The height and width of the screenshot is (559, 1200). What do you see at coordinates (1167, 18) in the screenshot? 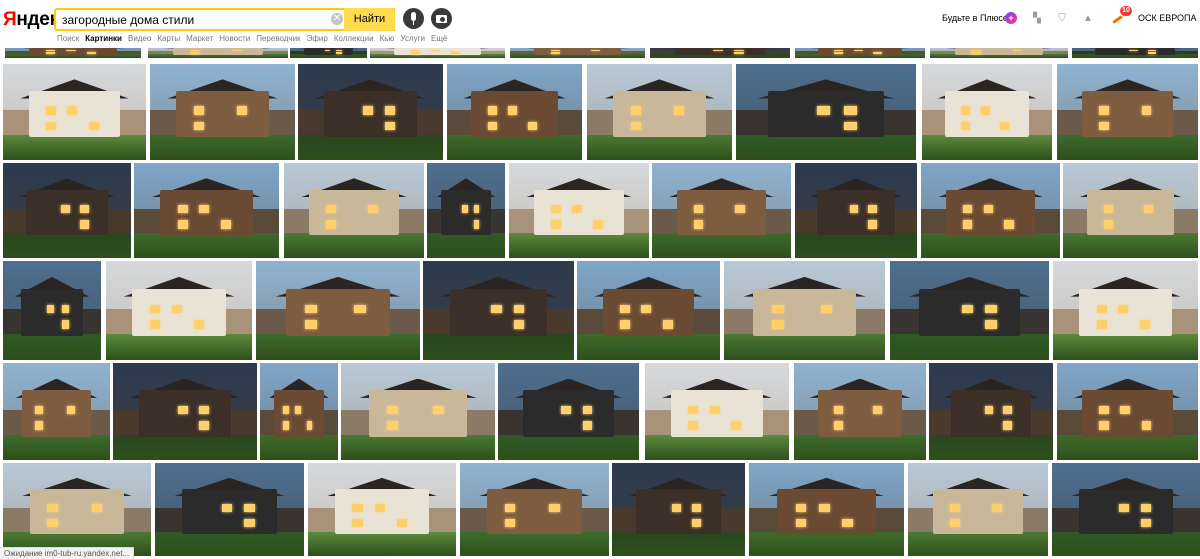
I see `user-name: ОСК ЕВРОПА` at bounding box center [1167, 18].